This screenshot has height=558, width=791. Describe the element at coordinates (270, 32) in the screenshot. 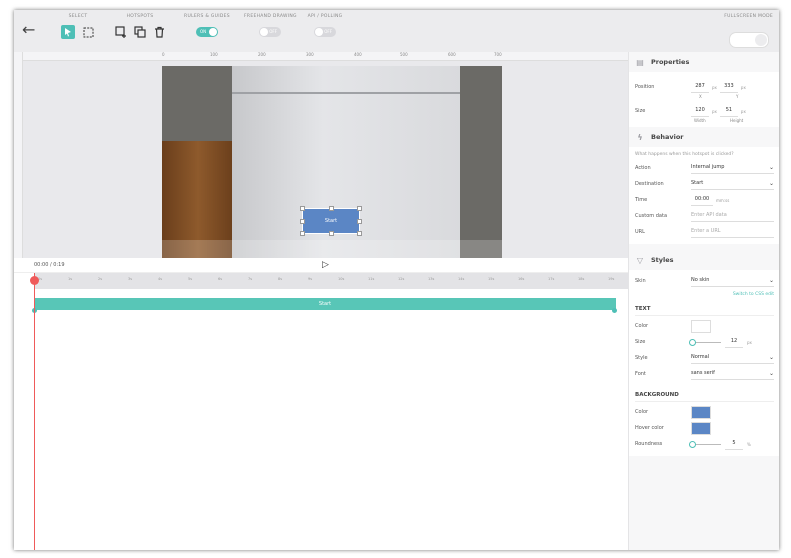

I see `freehand-toggle: OFF` at that location.